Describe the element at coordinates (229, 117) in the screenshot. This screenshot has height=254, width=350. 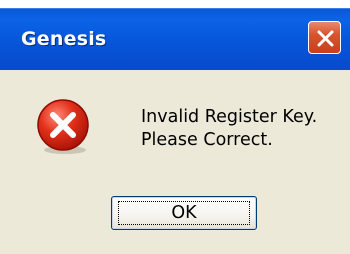
I see `message-line-1: Invalid Register Key.` at that location.